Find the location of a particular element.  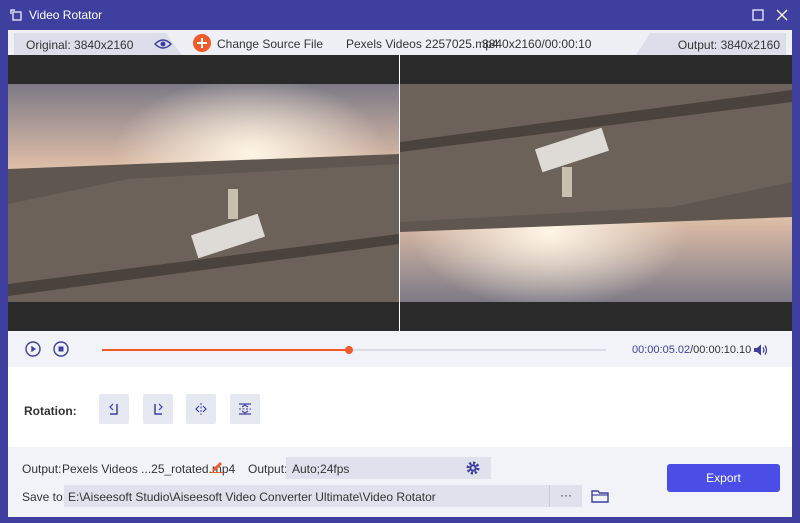

output-tab: Output: 3840x2160 is located at coordinates (711, 44).